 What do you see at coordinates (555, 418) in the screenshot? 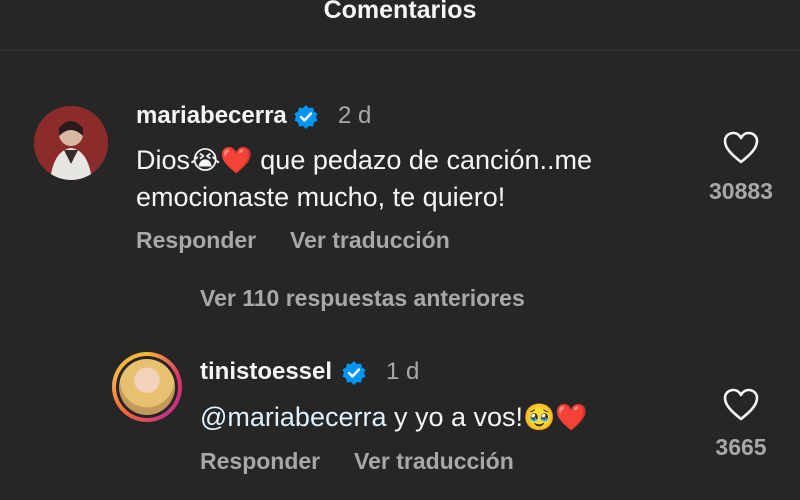
I see `pleading-heart-emoji: 🥹❤️` at bounding box center [555, 418].